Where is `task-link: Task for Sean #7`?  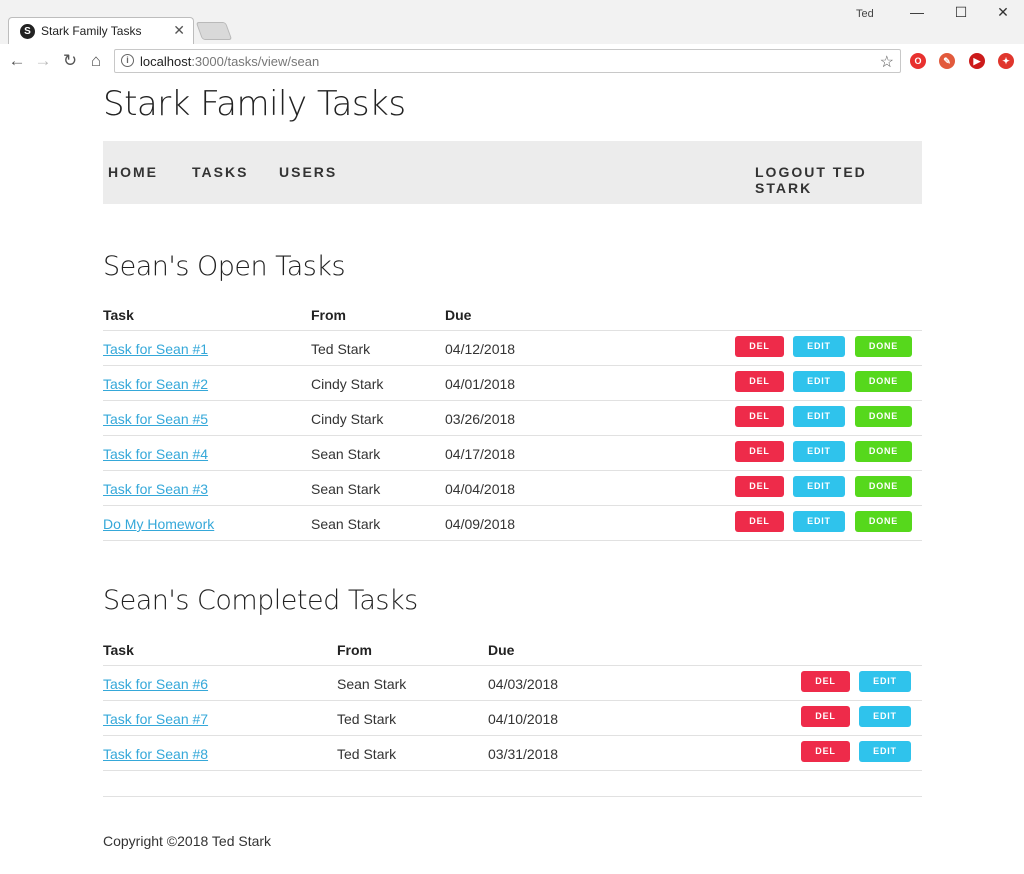 task-link: Task for Sean #7 is located at coordinates (155, 719).